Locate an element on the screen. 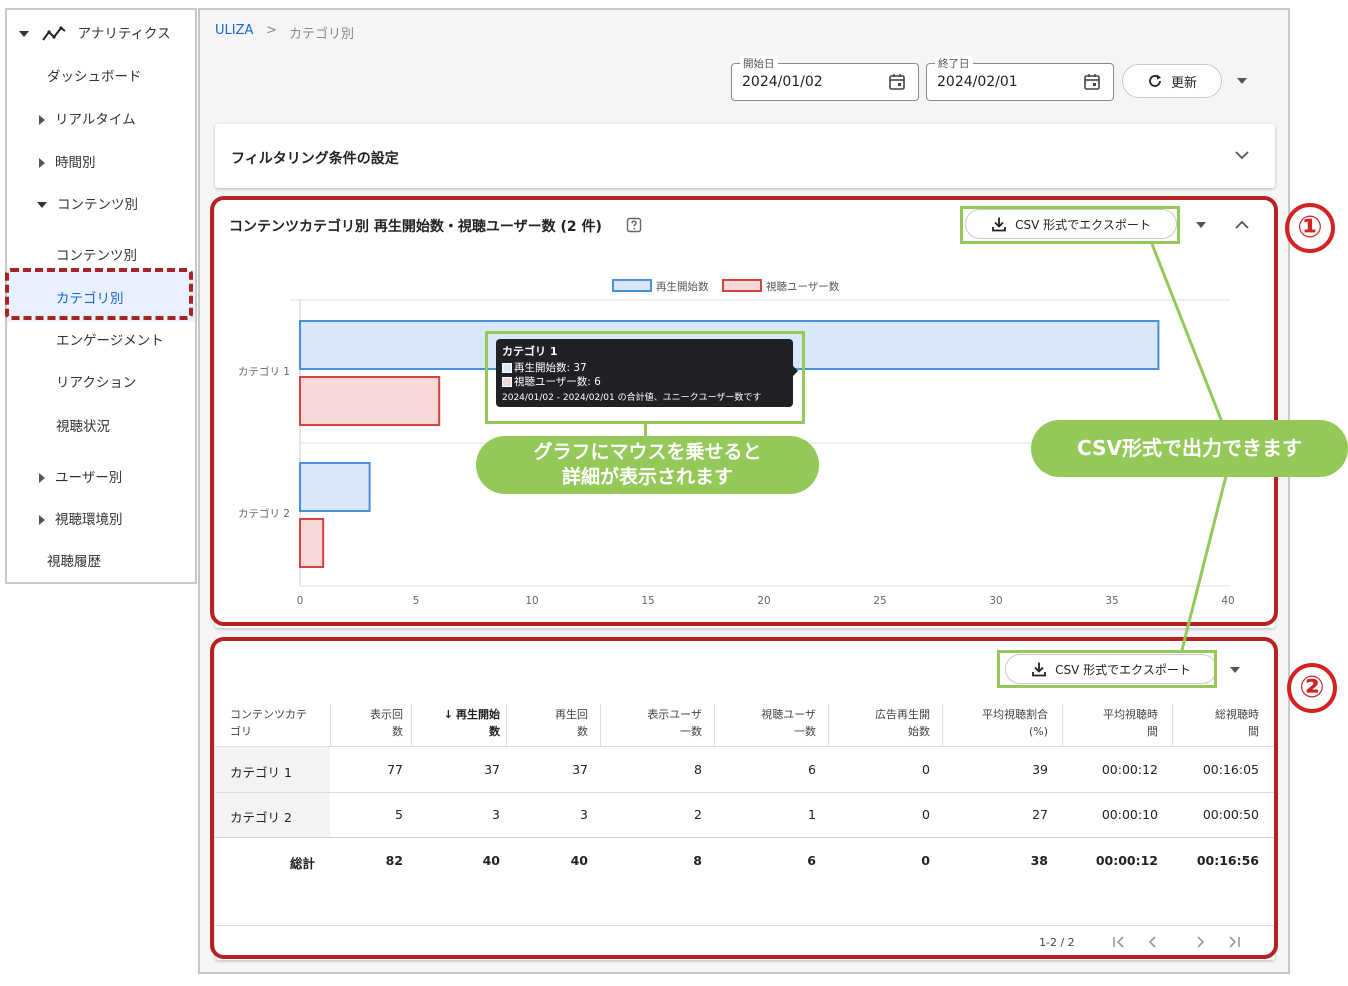 The image size is (1348, 986). annotation-csv-callout: CSV形式で出力できます is located at coordinates (1189, 448).